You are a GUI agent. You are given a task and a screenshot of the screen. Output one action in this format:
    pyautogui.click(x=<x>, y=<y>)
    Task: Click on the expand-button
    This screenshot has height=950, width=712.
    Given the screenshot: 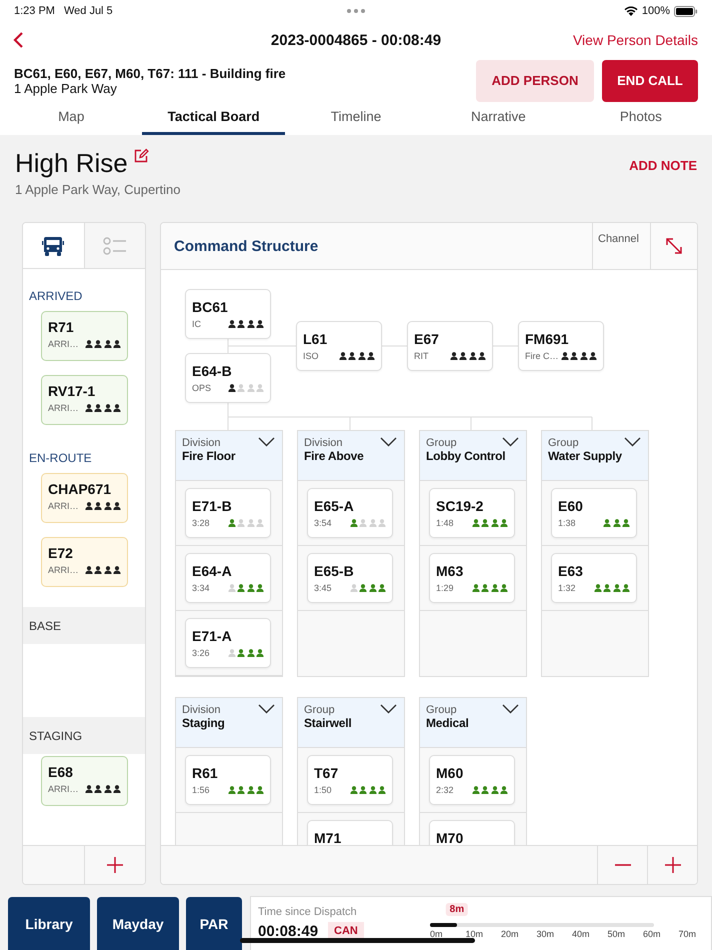 What is the action you would take?
    pyautogui.click(x=673, y=246)
    